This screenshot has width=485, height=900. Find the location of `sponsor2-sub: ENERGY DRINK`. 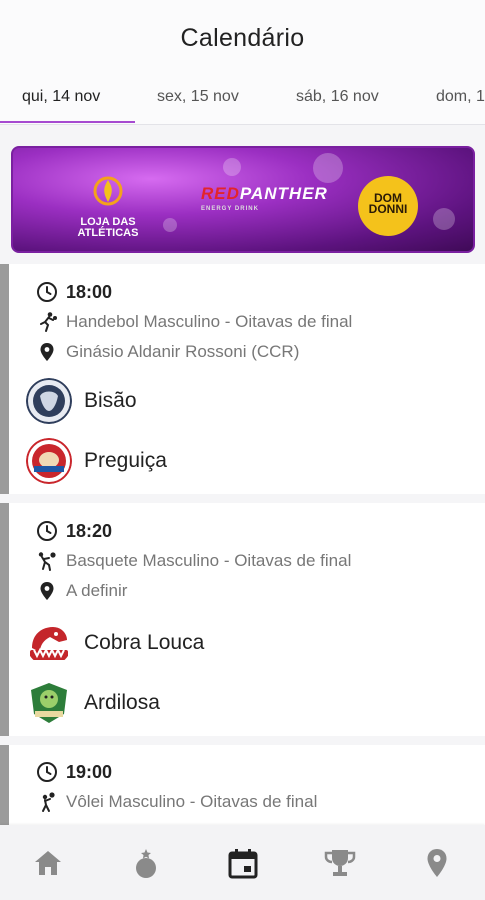

sponsor2-sub: ENERGY DRINK is located at coordinates (230, 209).